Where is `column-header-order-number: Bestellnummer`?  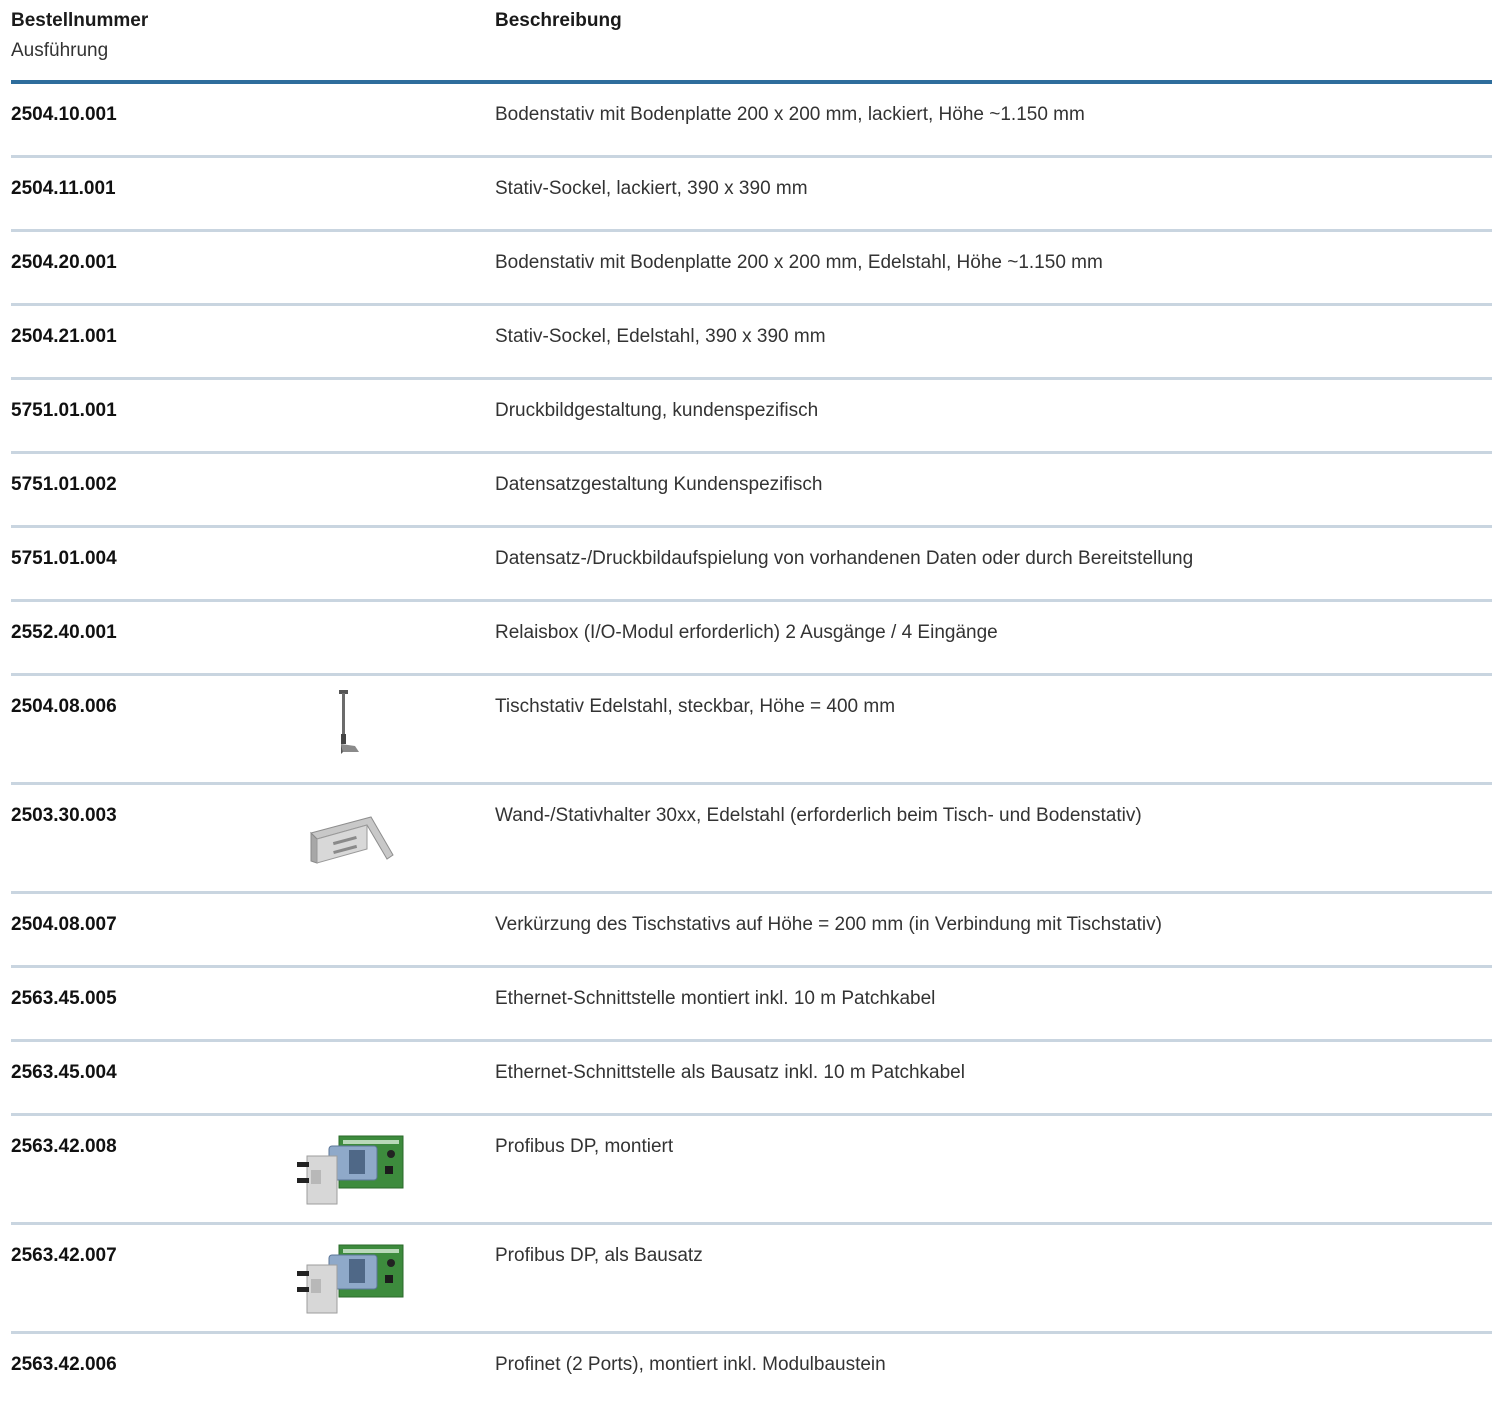 column-header-order-number: Bestellnummer is located at coordinates (80, 20).